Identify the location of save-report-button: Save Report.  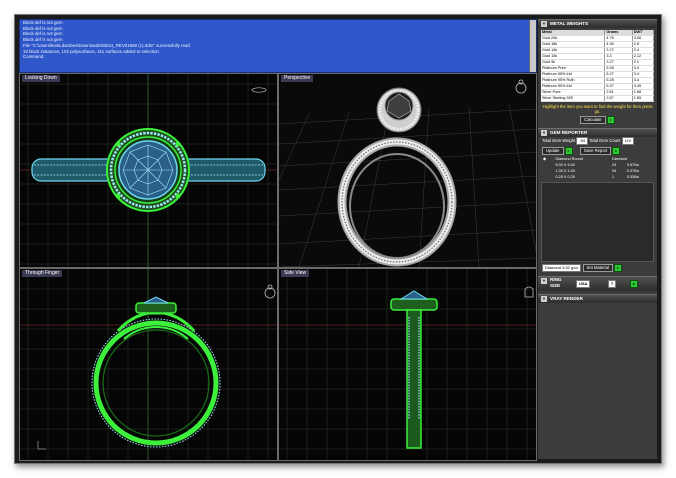
(595, 151).